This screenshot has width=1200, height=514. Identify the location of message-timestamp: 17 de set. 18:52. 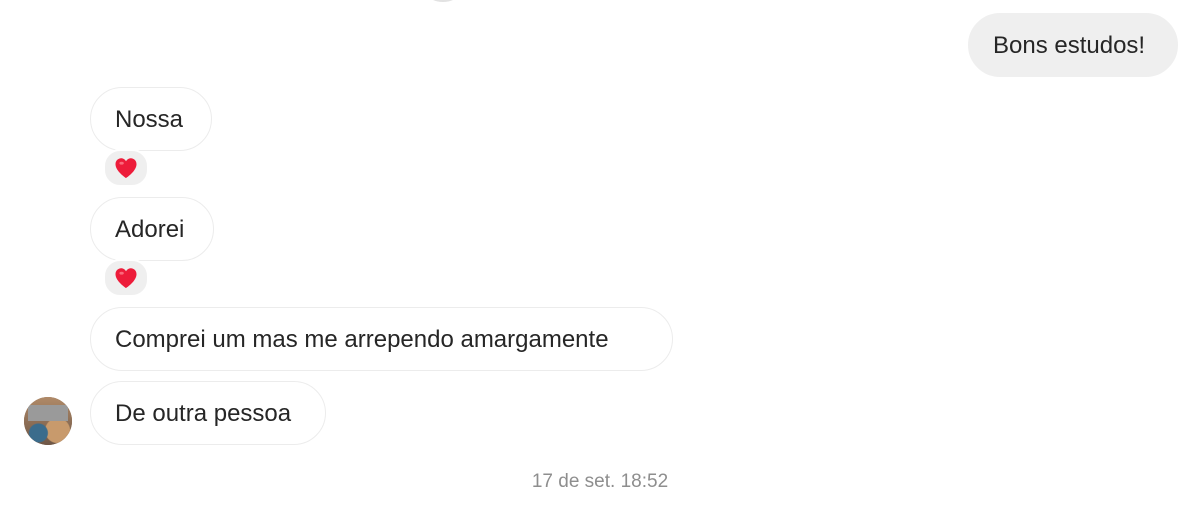
(600, 481).